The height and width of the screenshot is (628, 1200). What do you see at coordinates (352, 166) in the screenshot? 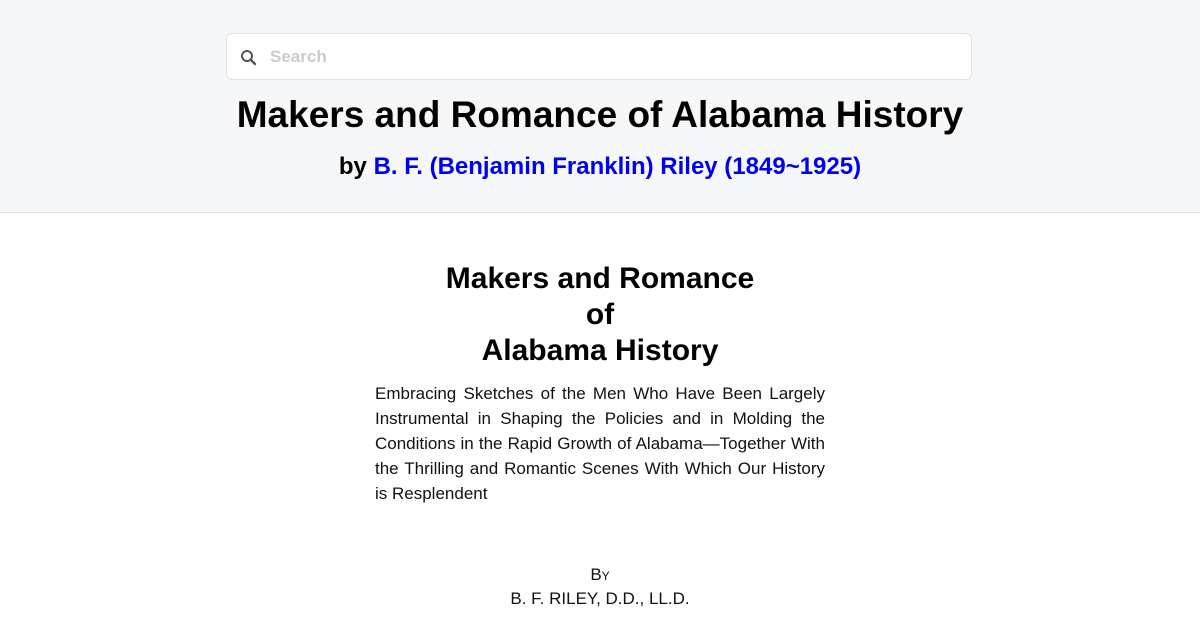
I see `byline-prefix: by` at bounding box center [352, 166].